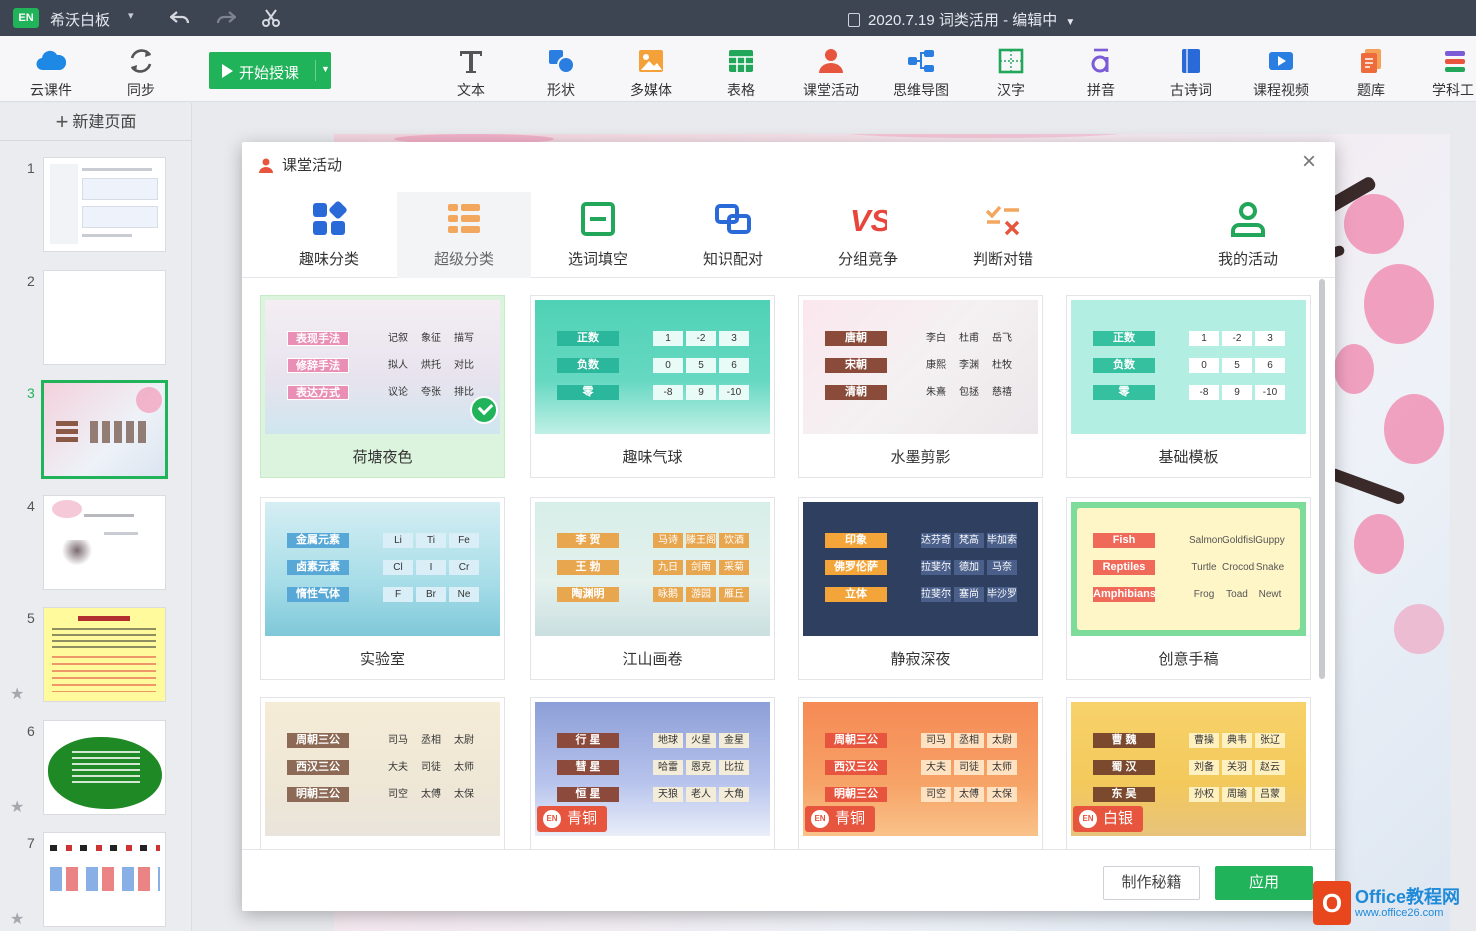 The height and width of the screenshot is (931, 1476). Describe the element at coordinates (270, 70) in the screenshot. I see `start-teaching-button: 开始授课 ▼` at that location.